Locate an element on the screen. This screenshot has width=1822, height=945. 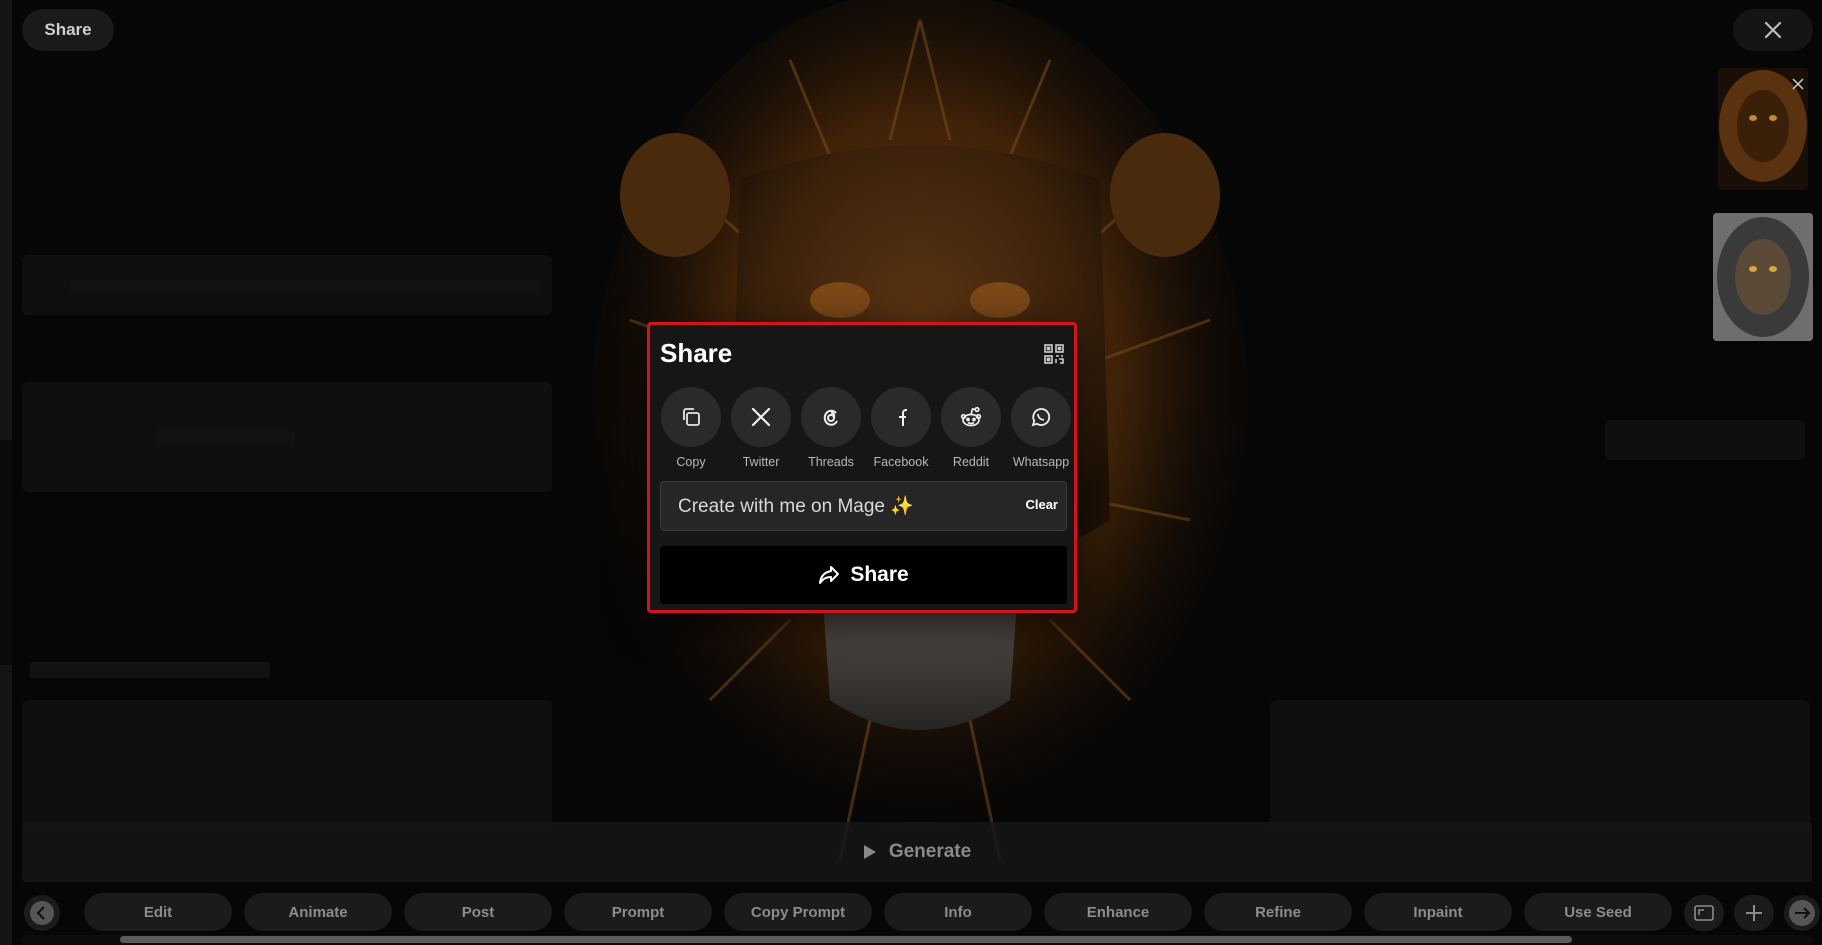
share-twitter-button: Twitter is located at coordinates (761, 428).